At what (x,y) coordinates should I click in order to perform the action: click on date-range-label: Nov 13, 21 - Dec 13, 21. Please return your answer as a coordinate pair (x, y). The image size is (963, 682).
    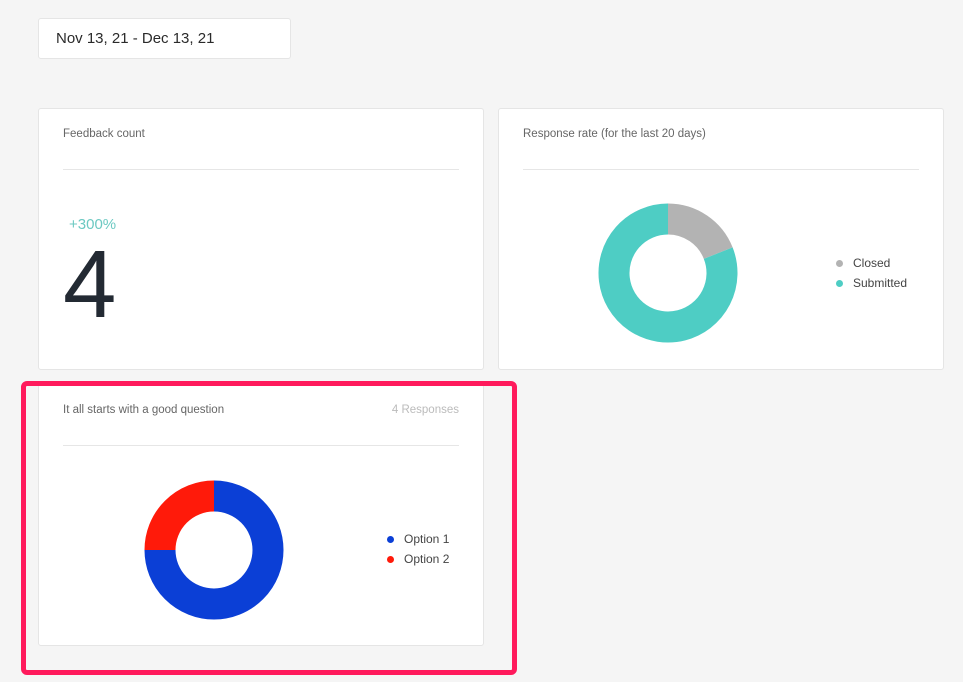
    Looking at the image, I should click on (135, 38).